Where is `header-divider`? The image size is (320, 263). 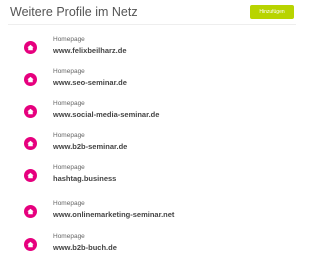 header-divider is located at coordinates (152, 24).